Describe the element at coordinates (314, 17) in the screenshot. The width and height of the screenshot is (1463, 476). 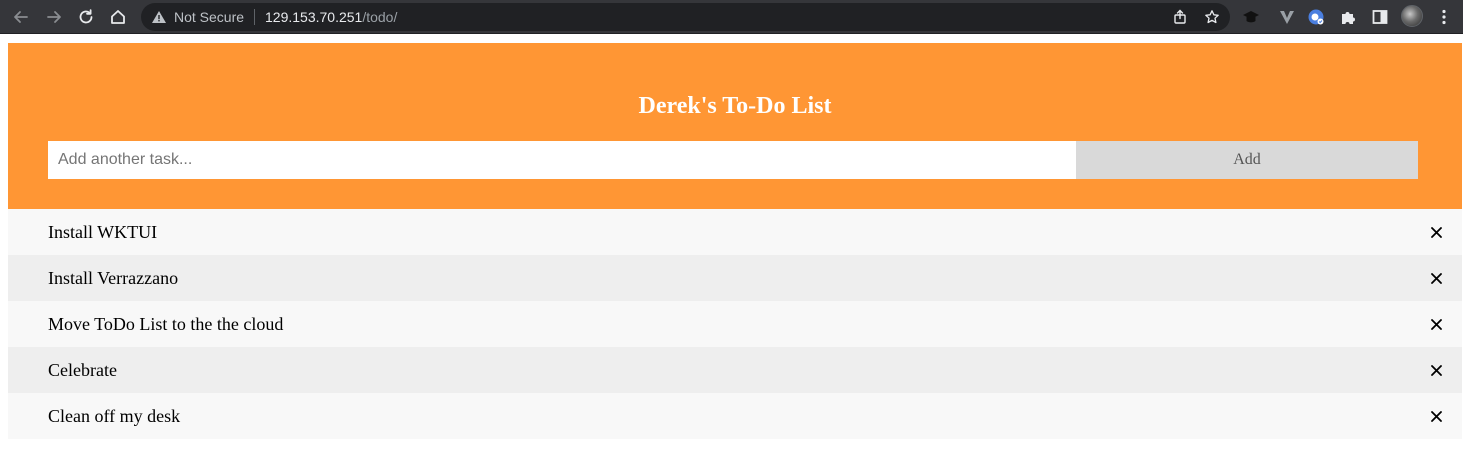
I see `url-host: 129.153.70.251` at that location.